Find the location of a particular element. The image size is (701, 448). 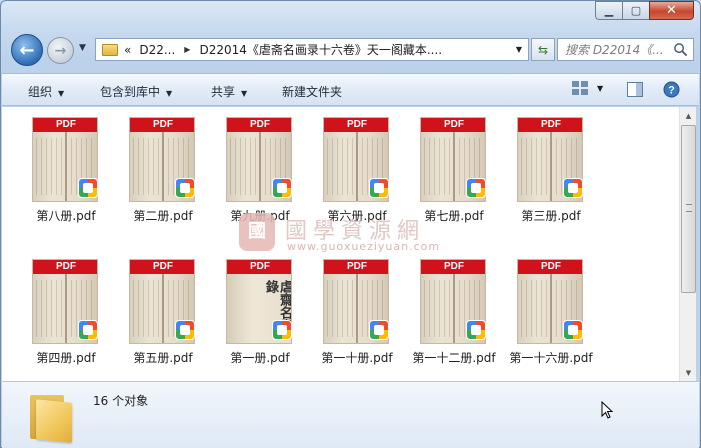

vertical-scrollbar: ▲ ▼ is located at coordinates (687, 244).